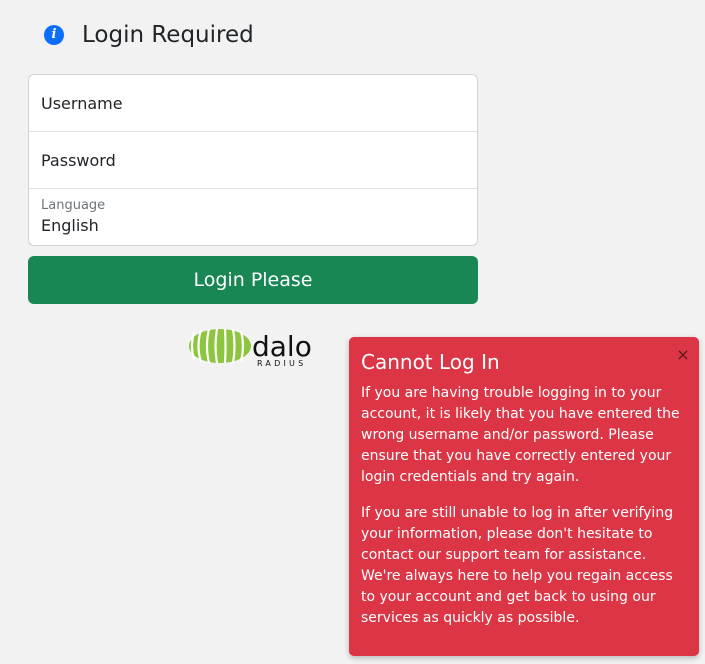  I want to click on login-button: Login Please, so click(253, 280).